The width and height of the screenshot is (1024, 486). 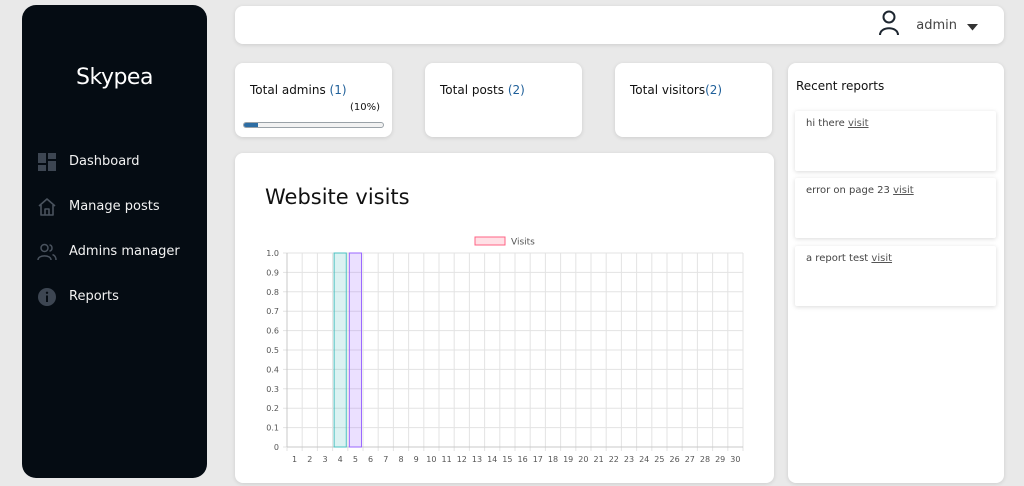 What do you see at coordinates (523, 459) in the screenshot?
I see `x-tick-label: 16` at bounding box center [523, 459].